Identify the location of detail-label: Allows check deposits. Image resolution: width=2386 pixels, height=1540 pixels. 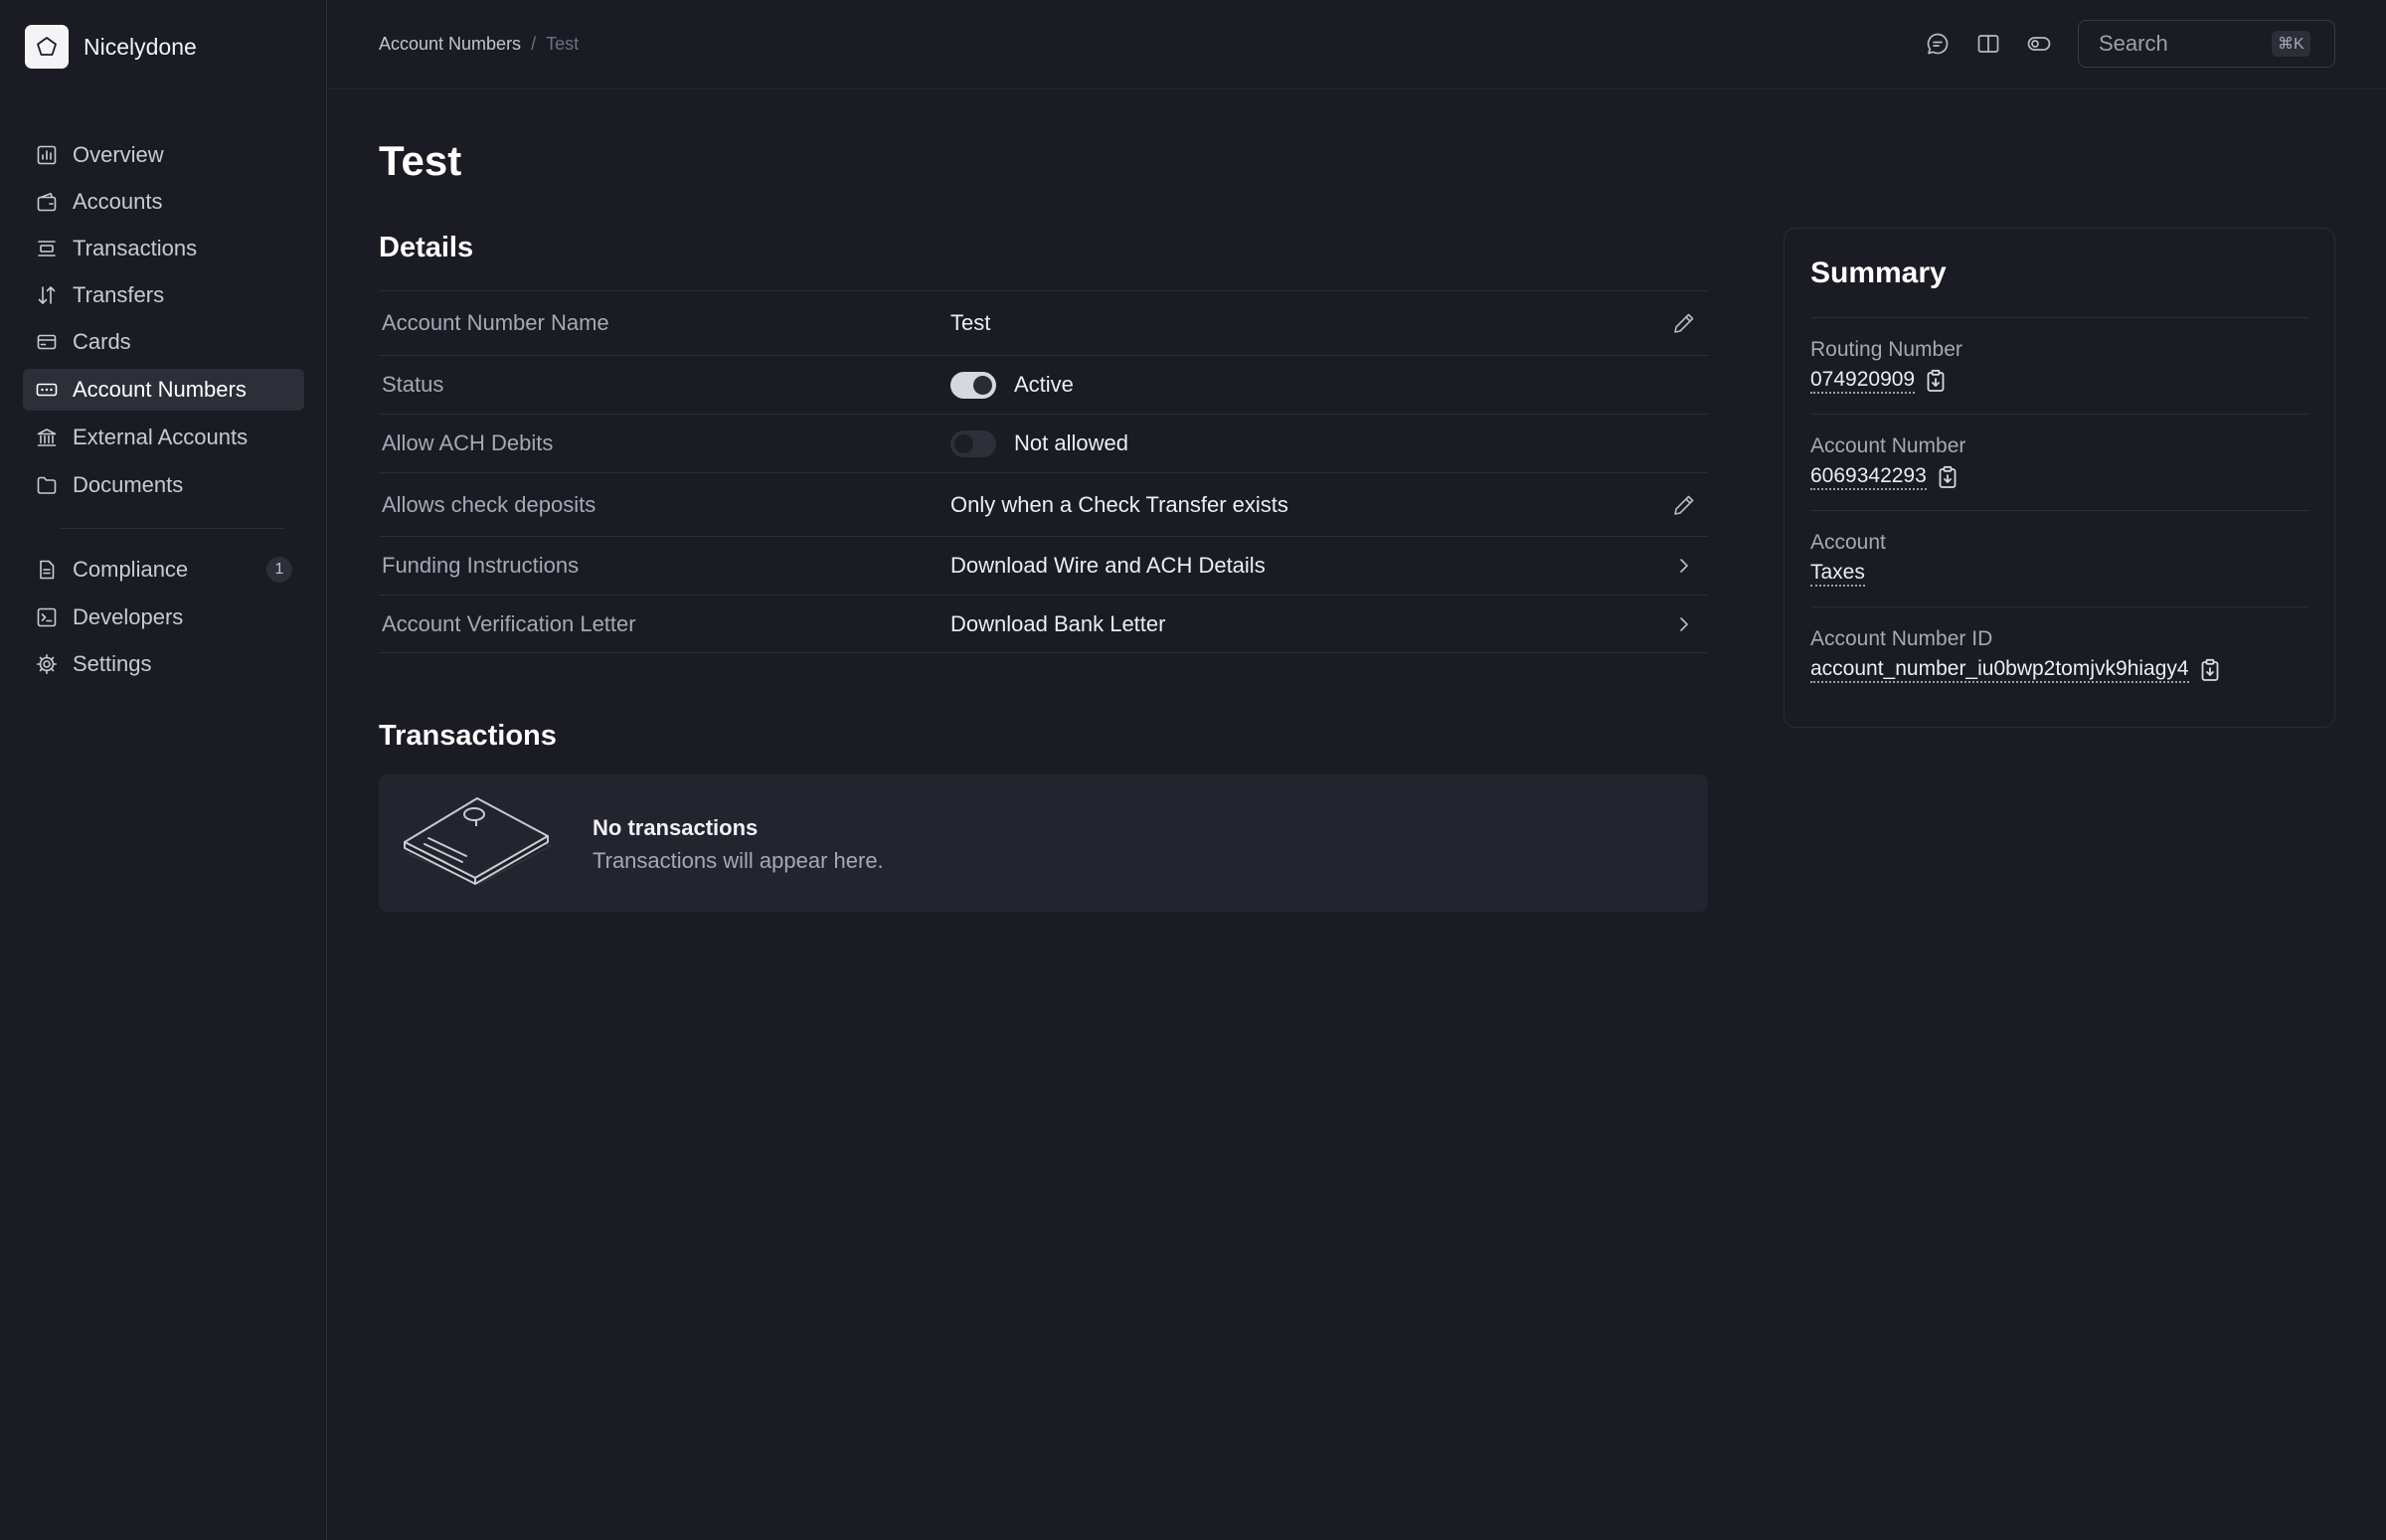
(489, 504).